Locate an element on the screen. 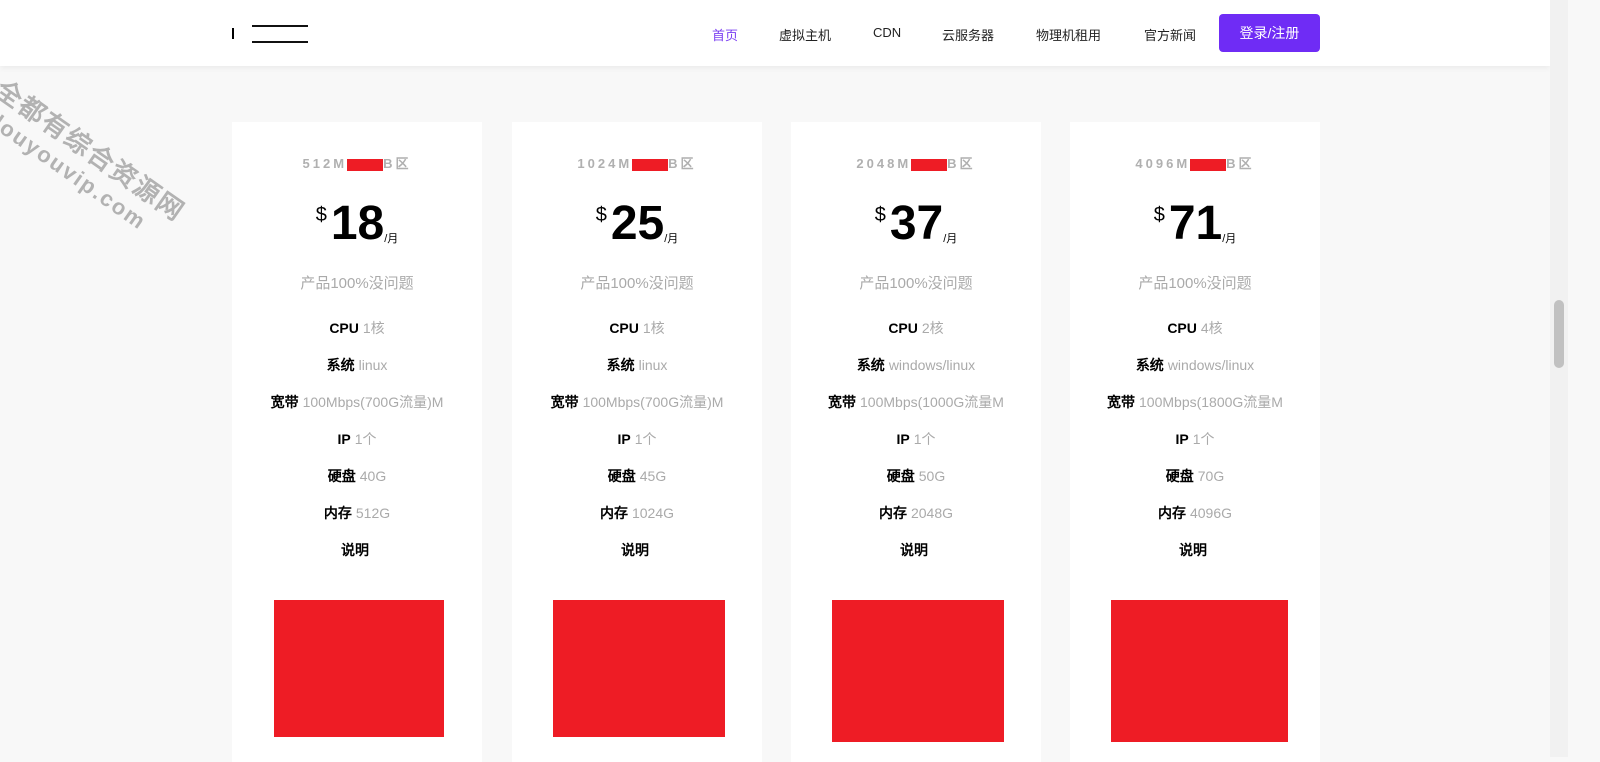 This screenshot has height=762, width=1600. plan-title: 4096M B区 is located at coordinates (1195, 163).